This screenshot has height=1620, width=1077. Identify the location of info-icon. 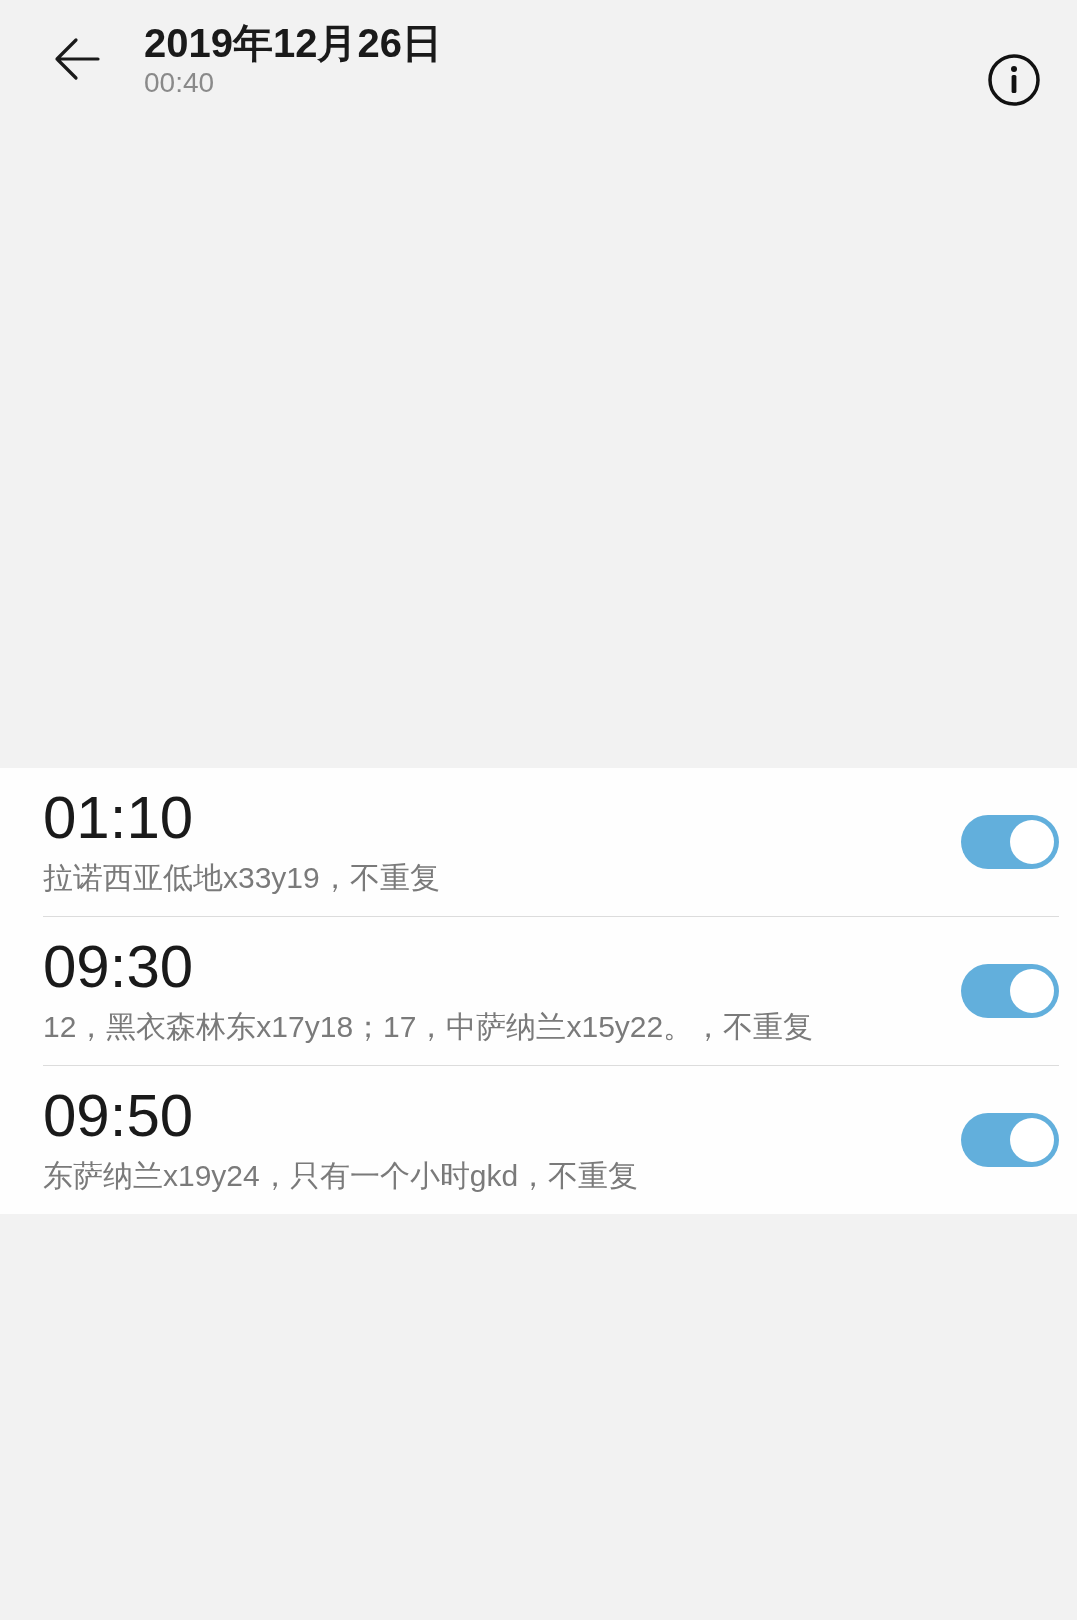
(1014, 80).